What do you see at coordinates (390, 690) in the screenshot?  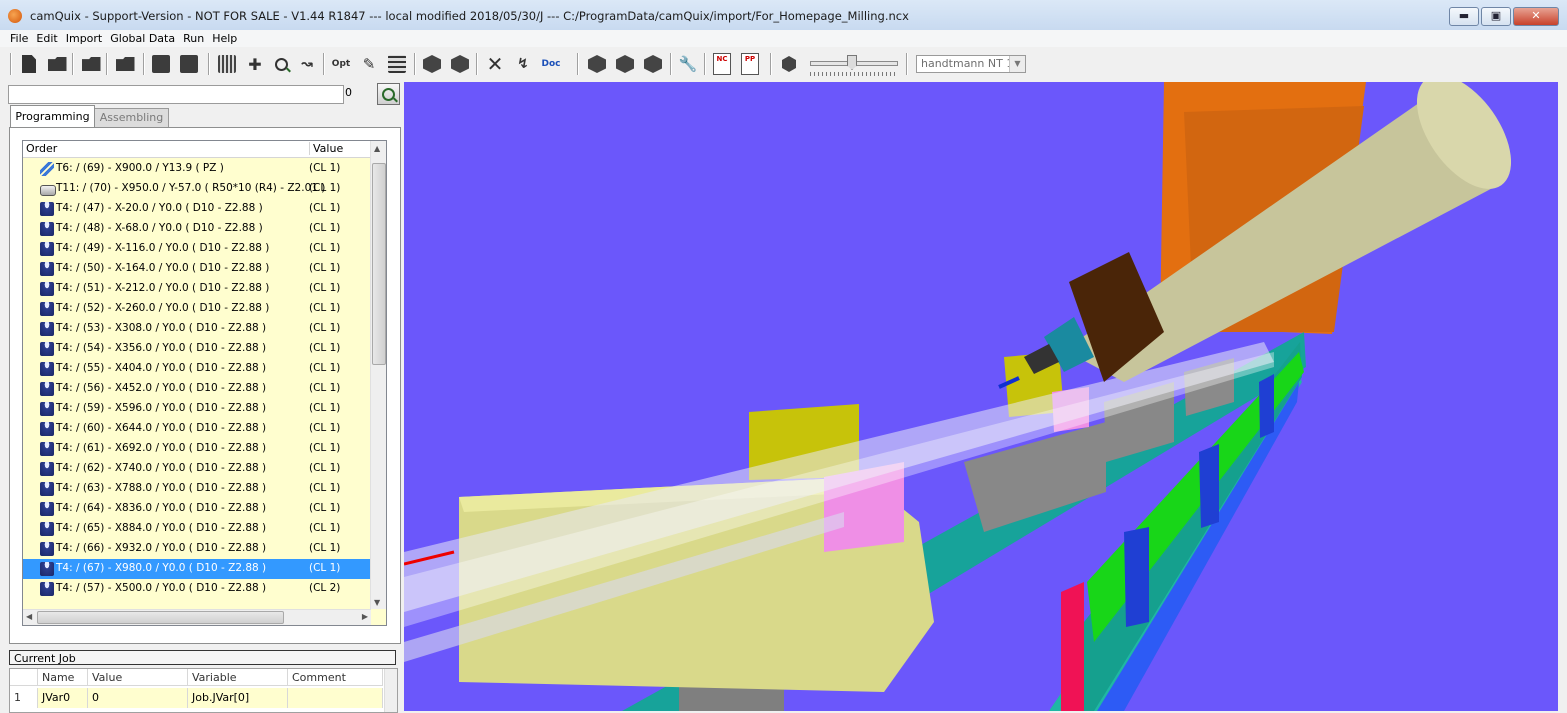 I see `job-grid-scrollbar` at bounding box center [390, 690].